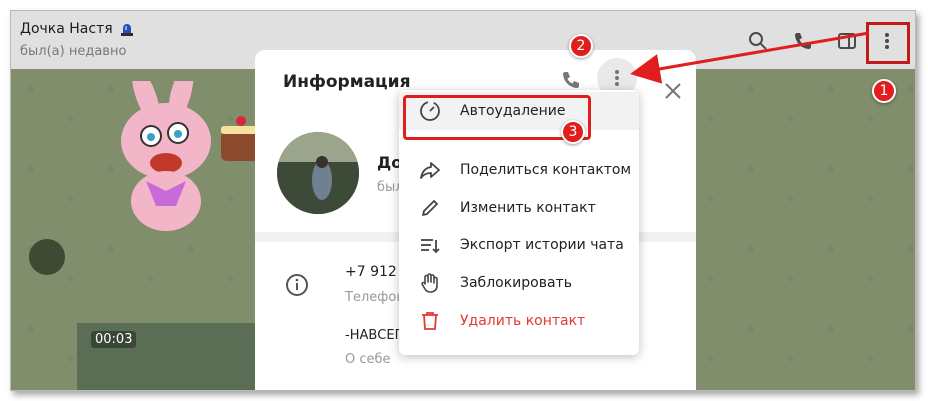 The width and height of the screenshot is (928, 401). Describe the element at coordinates (430, 208) in the screenshot. I see `pencil-icon` at that location.